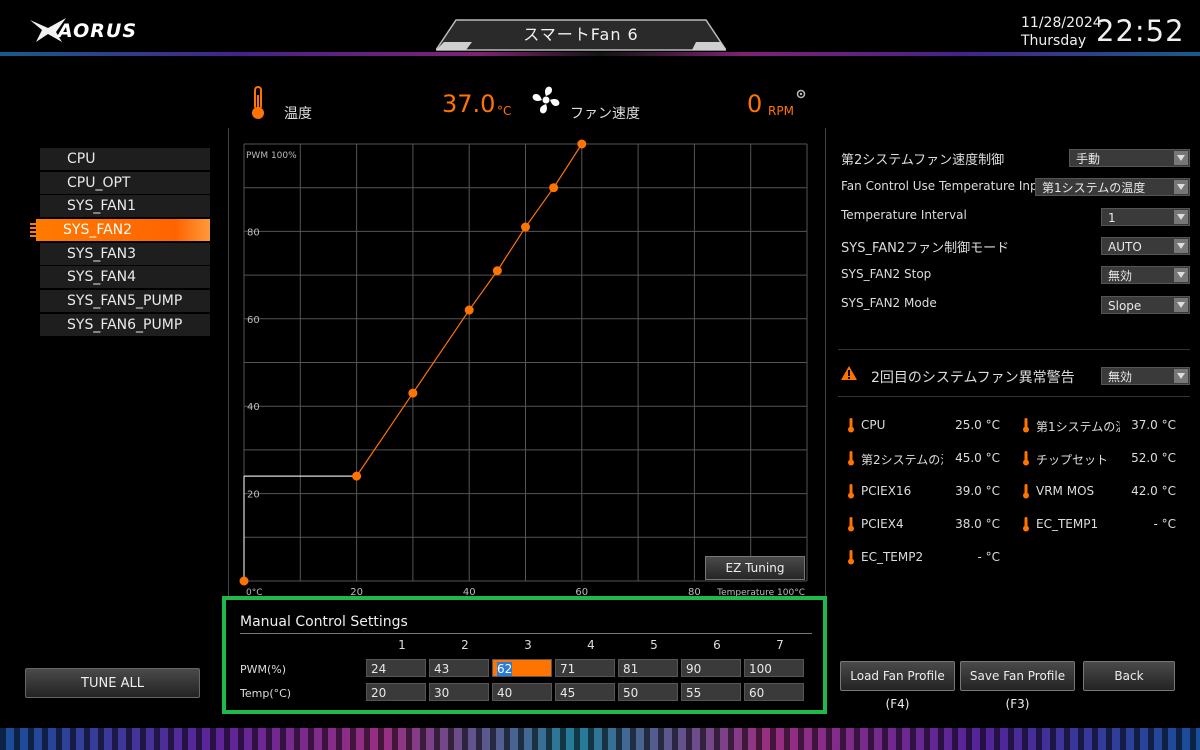  I want to click on fan-speed-control-dropdown: 手動, so click(1129, 158).